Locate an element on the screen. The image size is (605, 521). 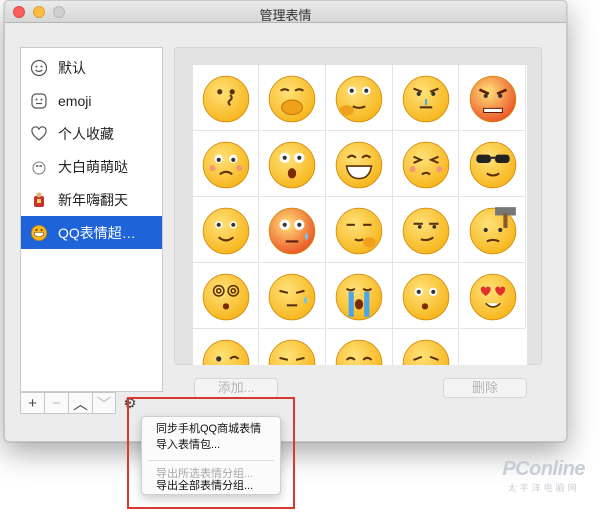
worried-face-icon is located at coordinates (225, 164).